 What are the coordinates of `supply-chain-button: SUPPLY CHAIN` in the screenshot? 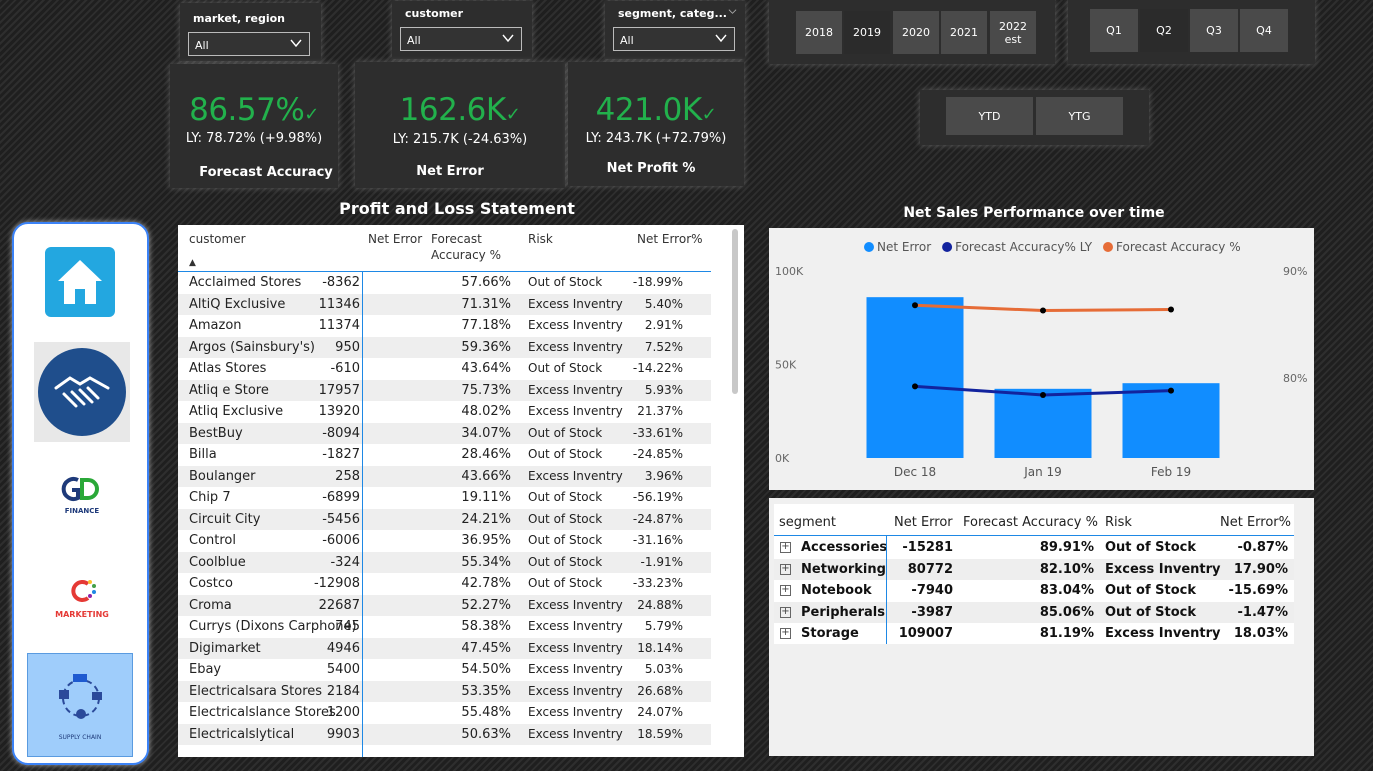 It's located at (80, 705).